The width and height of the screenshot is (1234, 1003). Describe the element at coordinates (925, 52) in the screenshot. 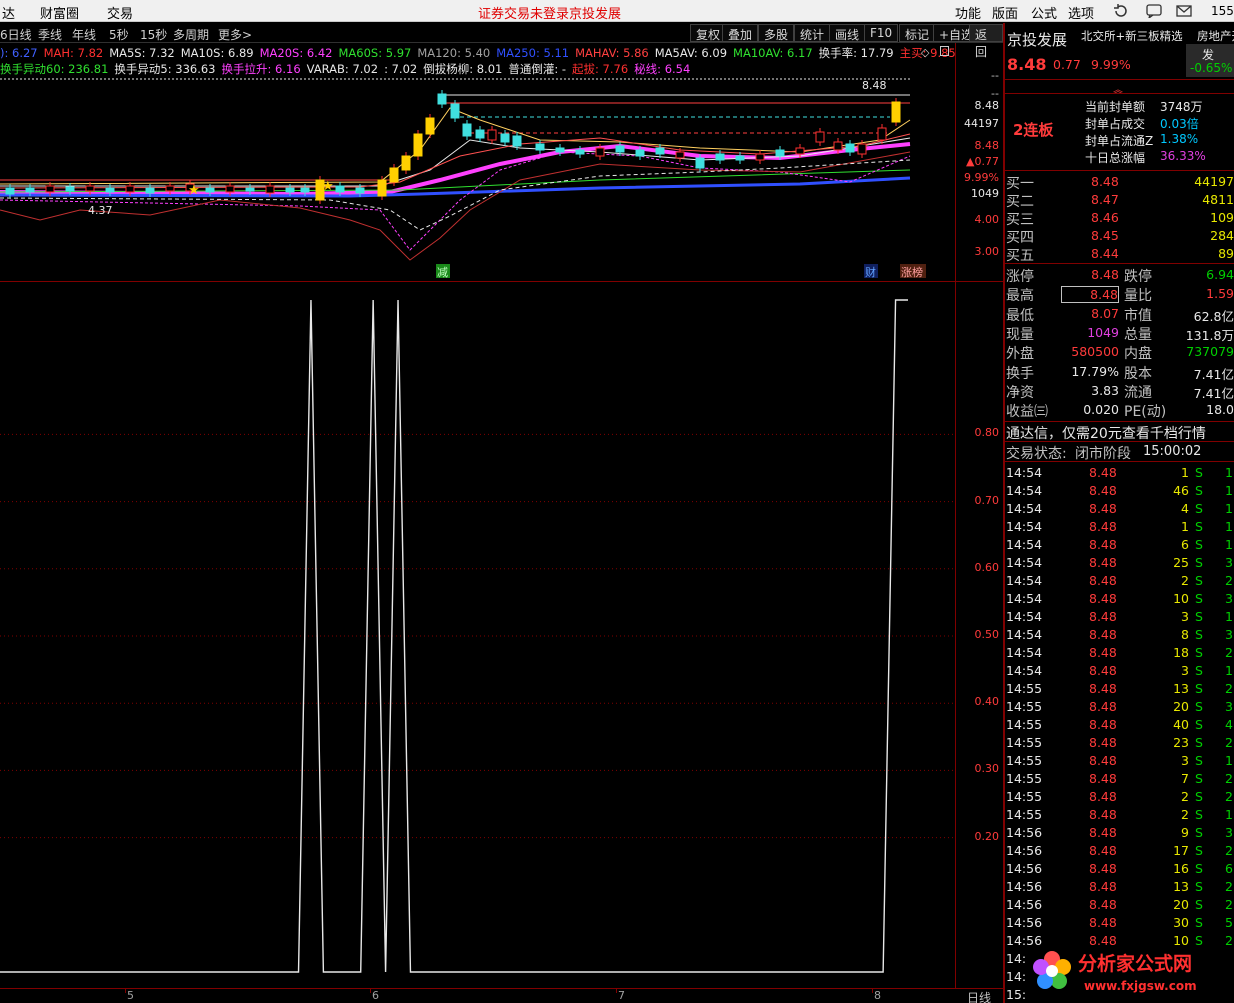

I see `collapse-diamond-icon: ◇` at that location.